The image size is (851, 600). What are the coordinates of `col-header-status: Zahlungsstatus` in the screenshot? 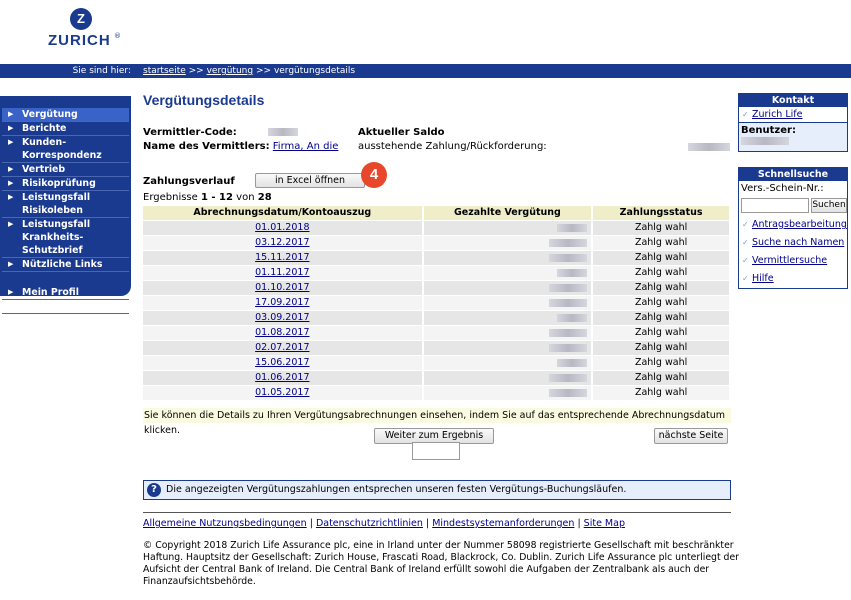 It's located at (661, 213).